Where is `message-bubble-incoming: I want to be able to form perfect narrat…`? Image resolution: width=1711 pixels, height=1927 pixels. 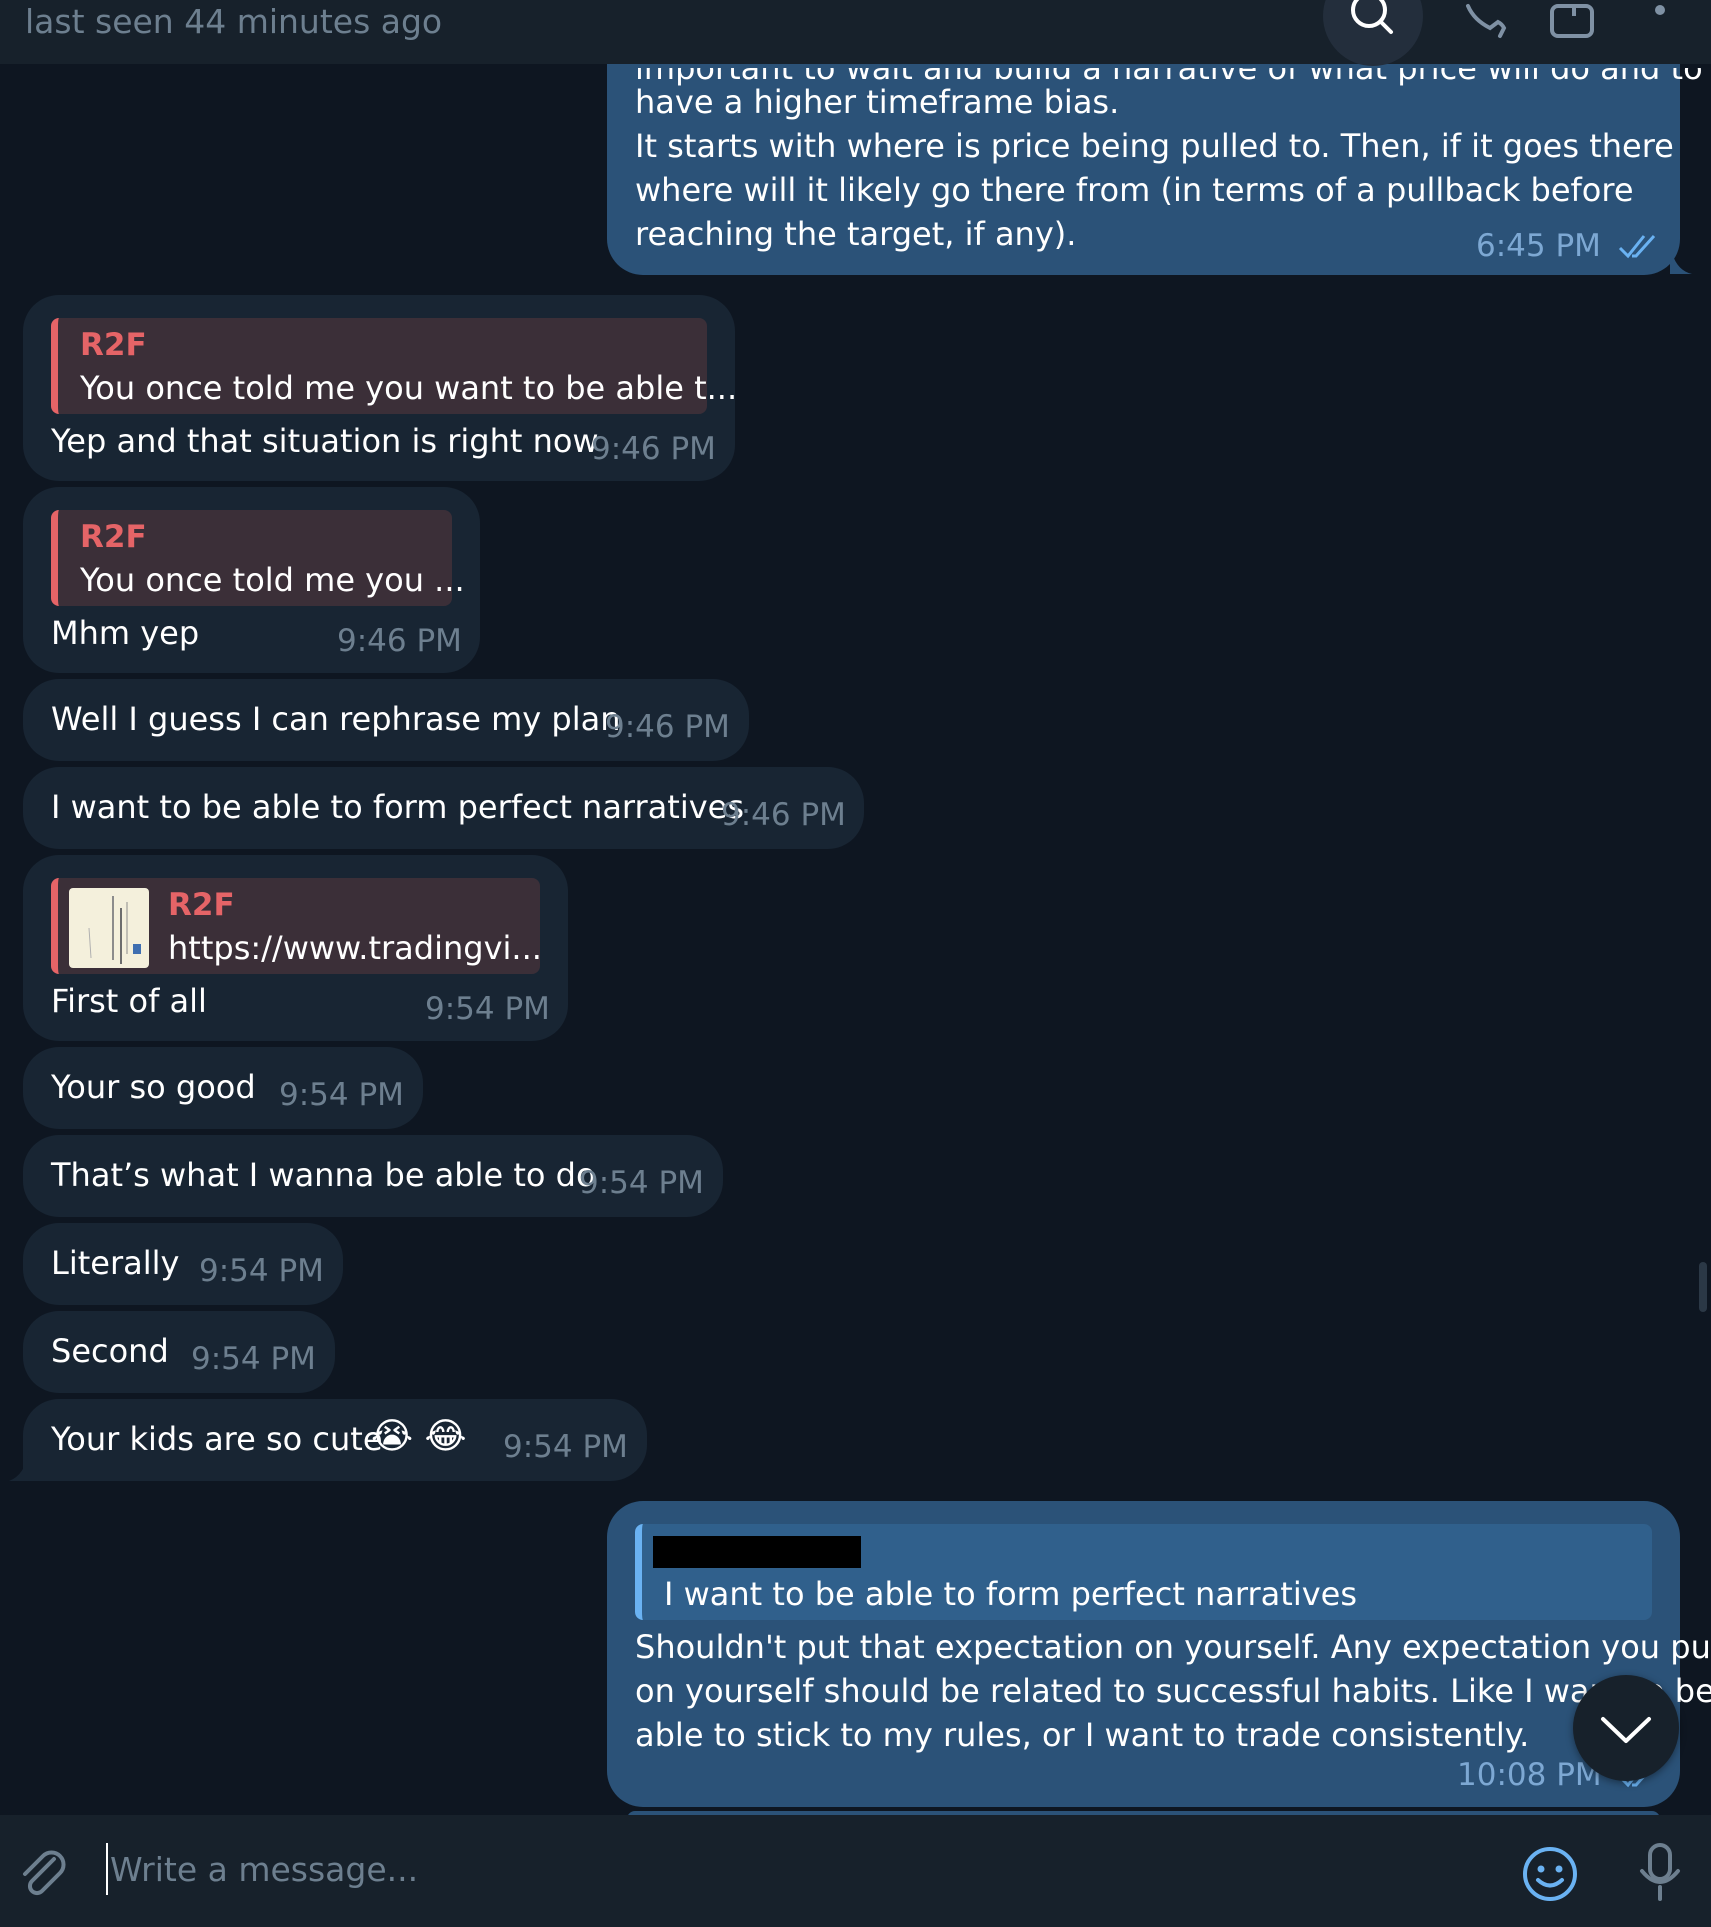 message-bubble-incoming: I want to be able to form perfect narrat… is located at coordinates (443, 808).